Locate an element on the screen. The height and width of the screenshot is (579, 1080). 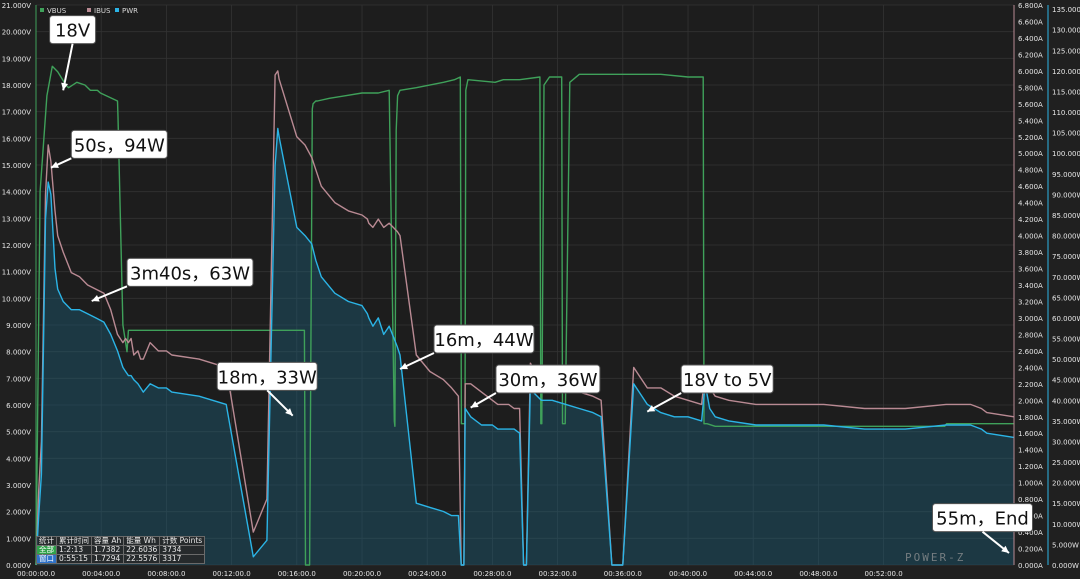
stats-cell: 22.5576 is located at coordinates (142, 559).